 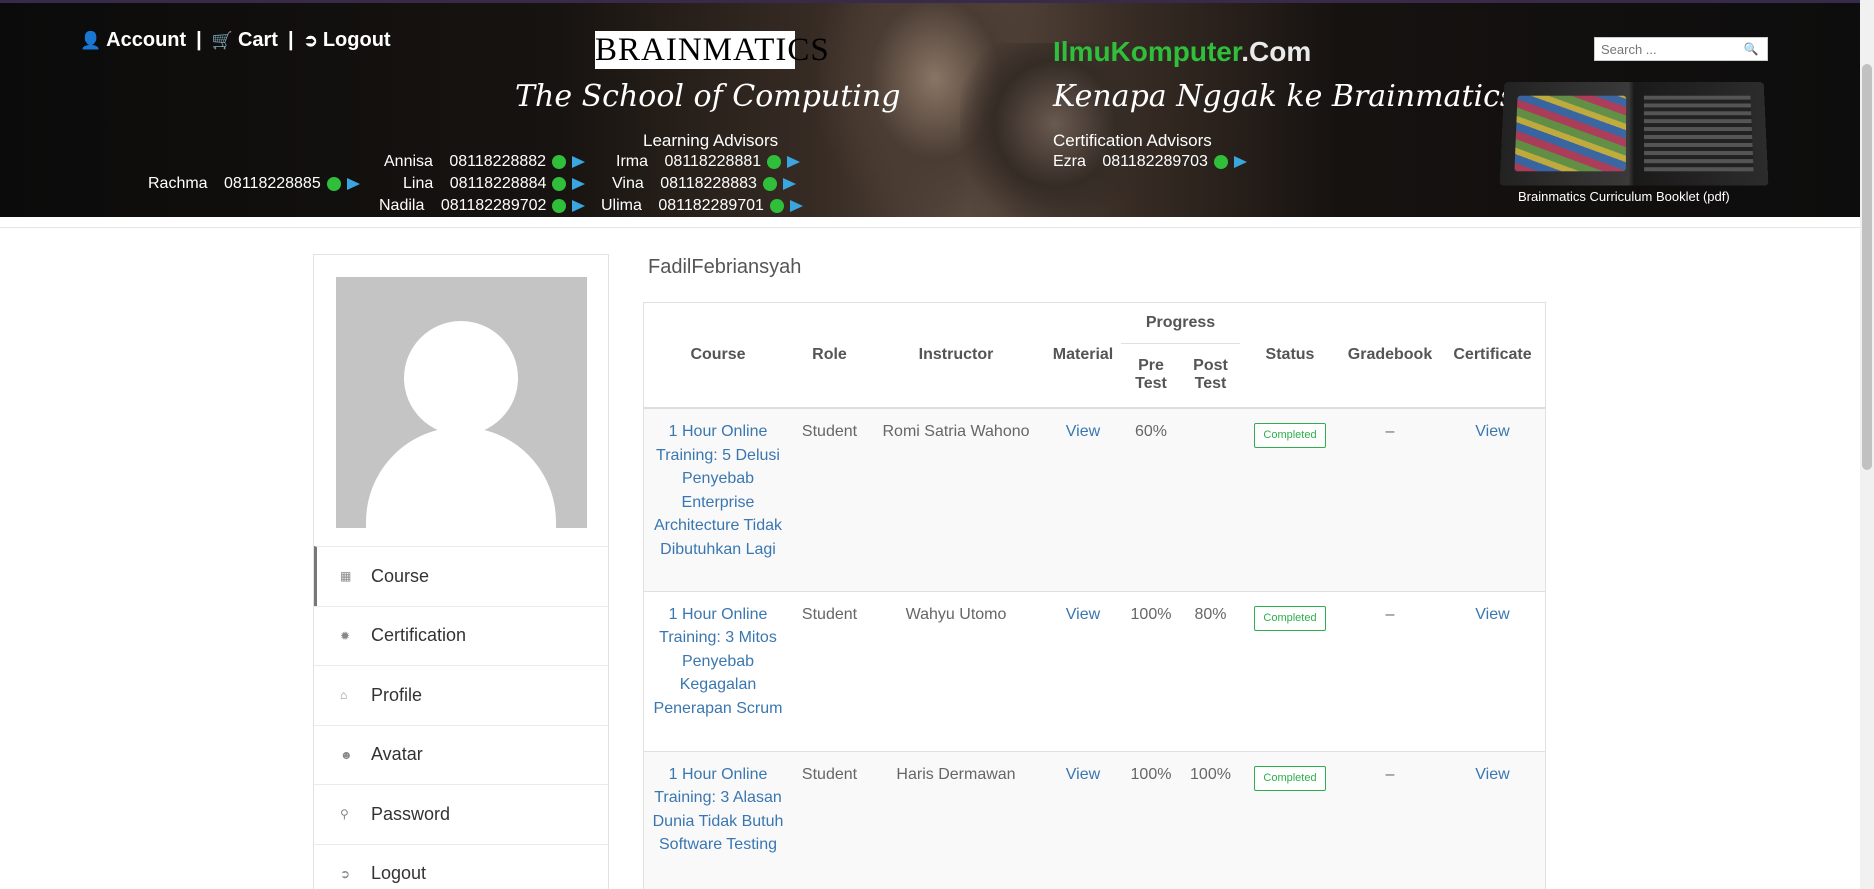 I want to click on scrollbar-thumb, so click(x=1867, y=267).